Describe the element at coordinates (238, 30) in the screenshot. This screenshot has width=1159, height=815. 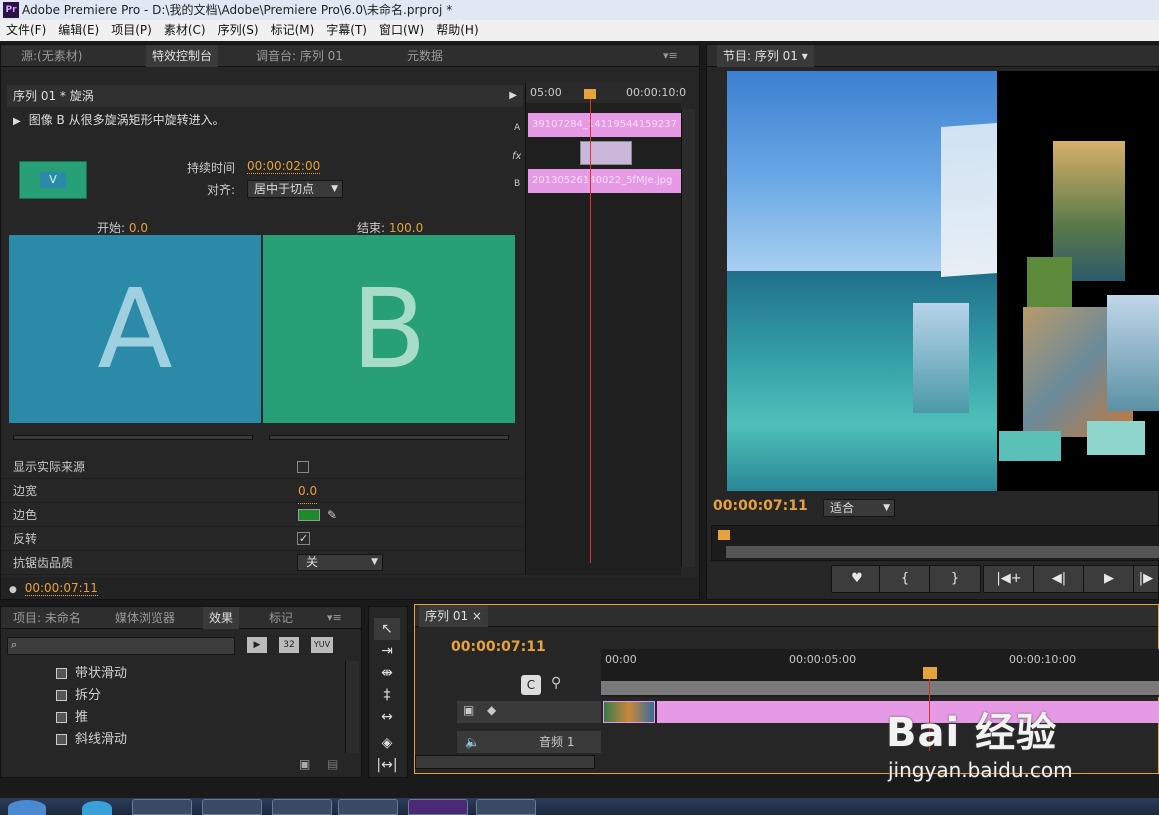
I see `menu-sequence: 序列(S)` at that location.